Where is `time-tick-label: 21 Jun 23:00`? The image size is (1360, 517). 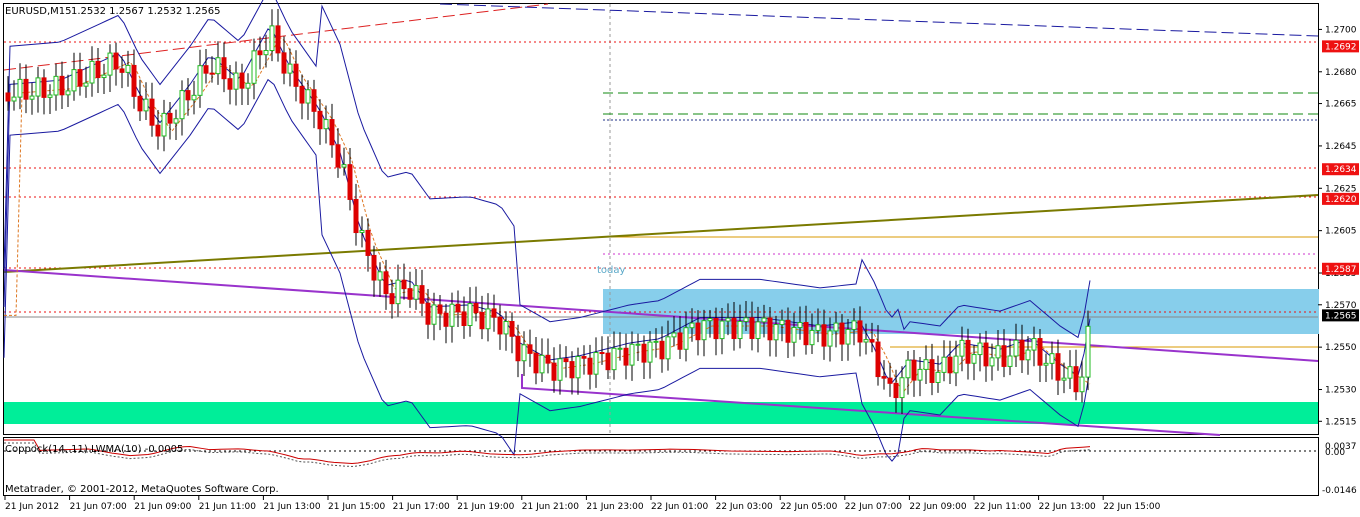
time-tick-label: 21 Jun 23:00 is located at coordinates (614, 507).